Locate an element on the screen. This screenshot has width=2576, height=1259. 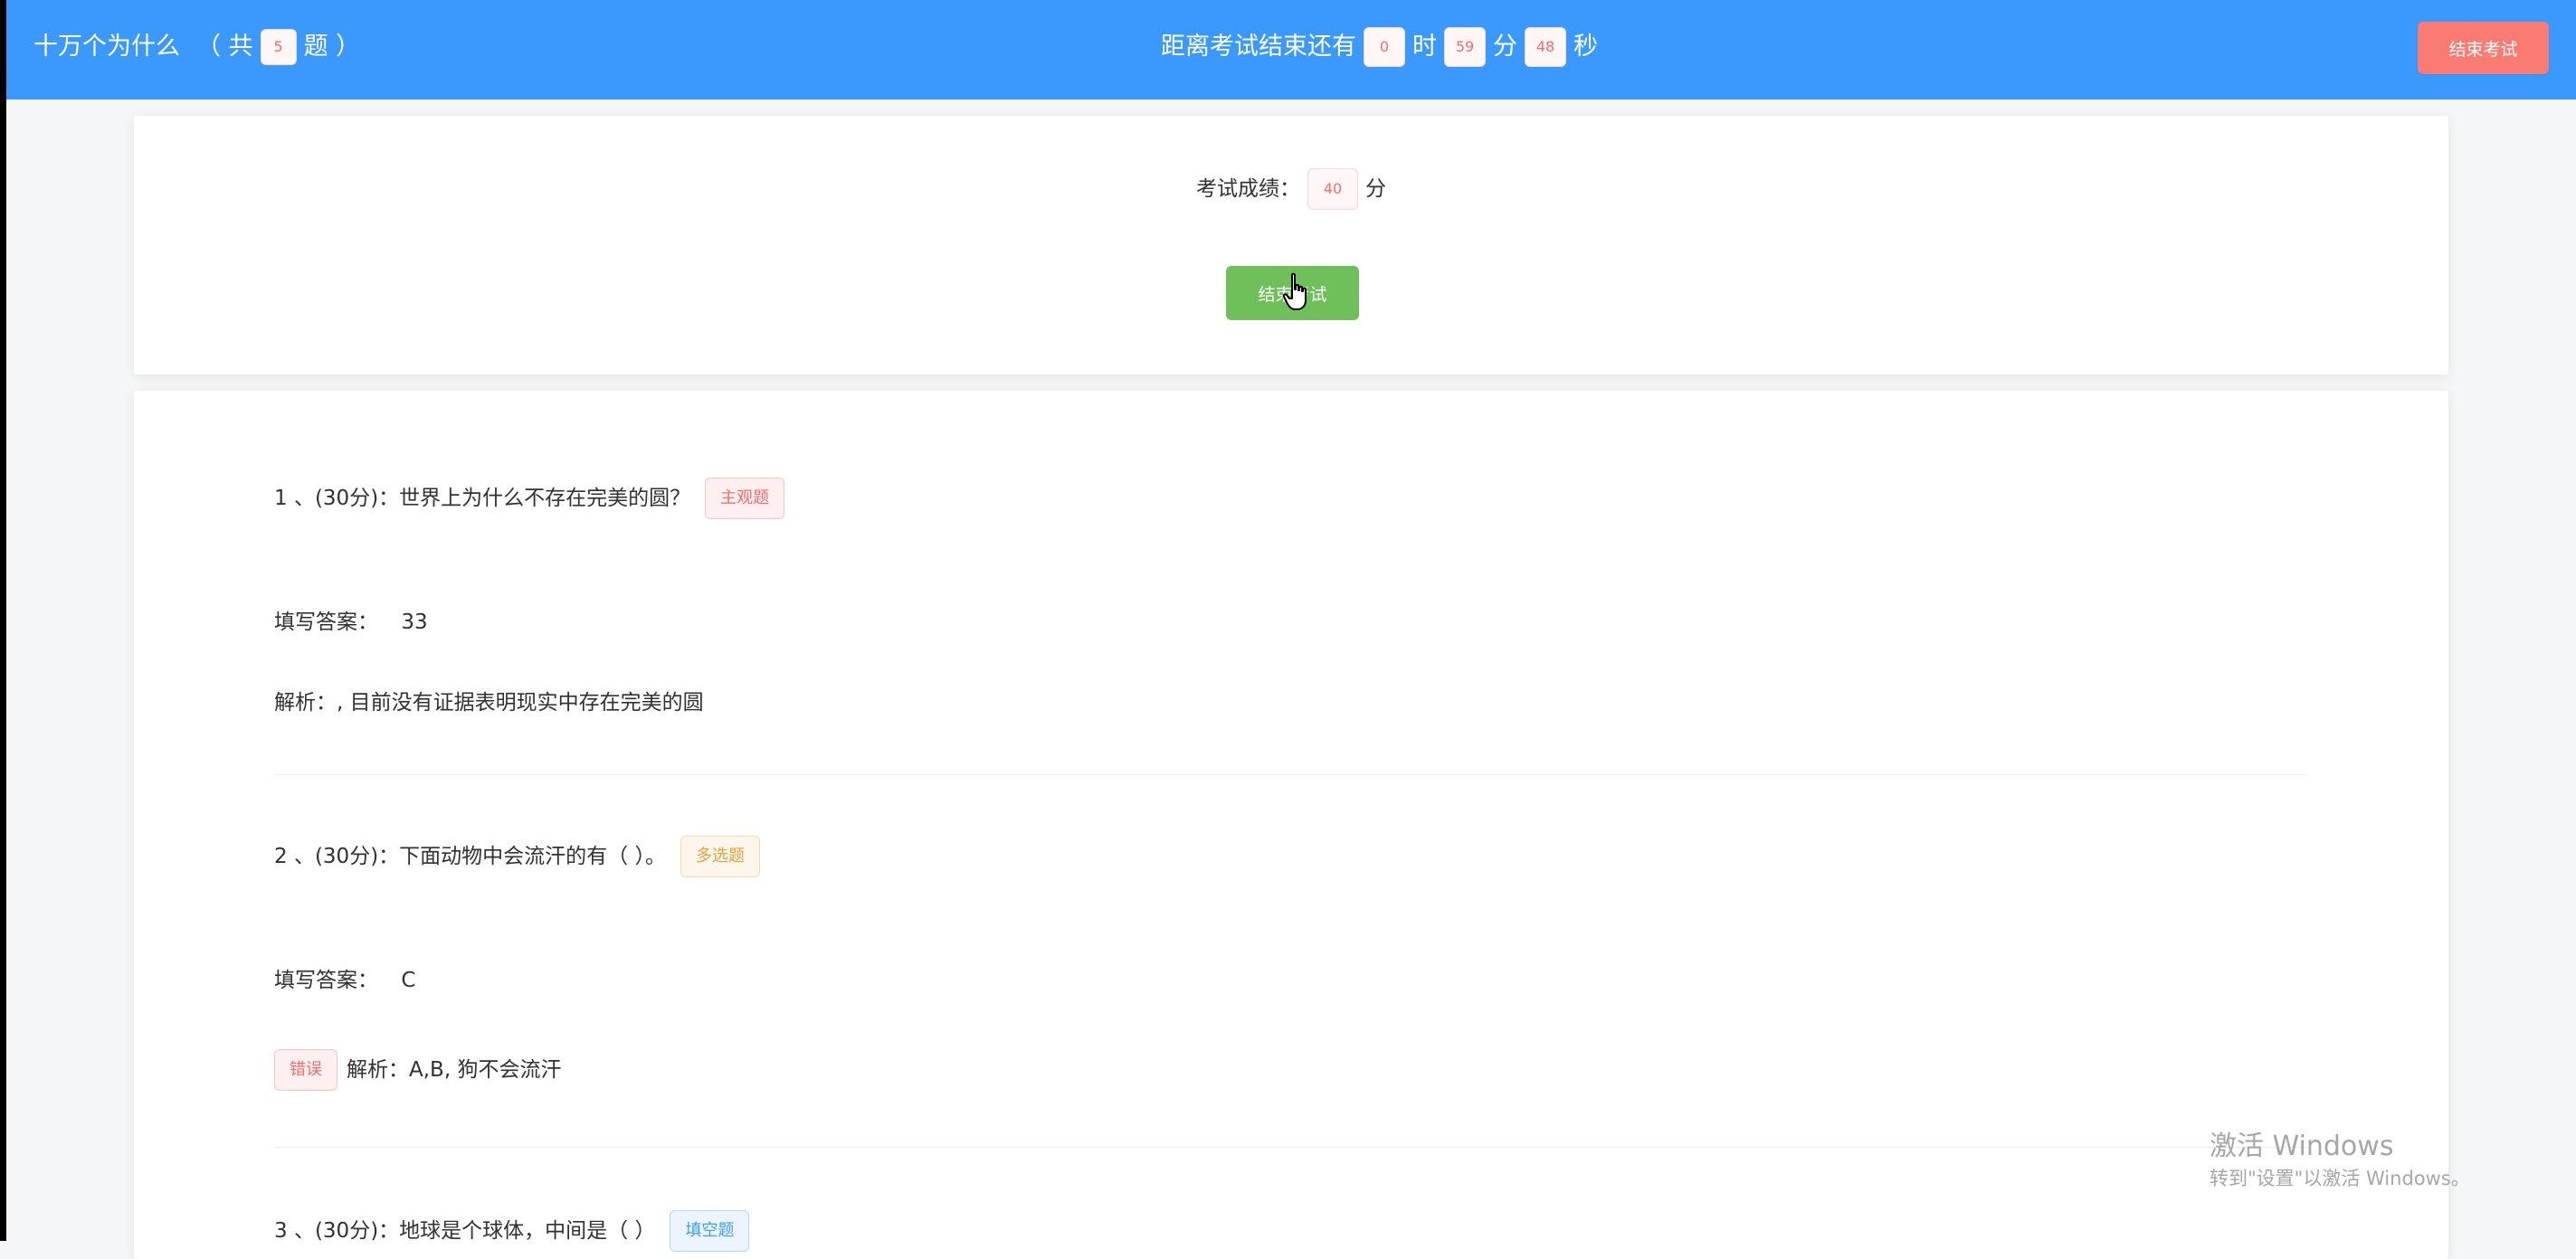
question-title: 3 、(30分)：地球是个球体，中间是（ ） 填空题 is located at coordinates (1291, 1231).